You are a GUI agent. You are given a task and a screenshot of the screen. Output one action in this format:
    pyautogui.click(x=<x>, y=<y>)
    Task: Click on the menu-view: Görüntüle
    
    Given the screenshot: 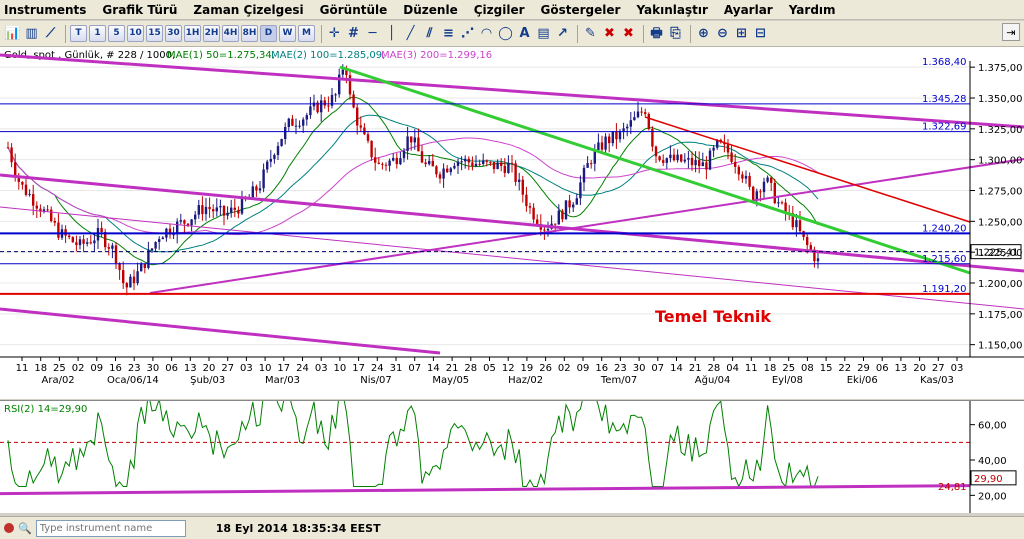 What is the action you would take?
    pyautogui.click(x=354, y=10)
    